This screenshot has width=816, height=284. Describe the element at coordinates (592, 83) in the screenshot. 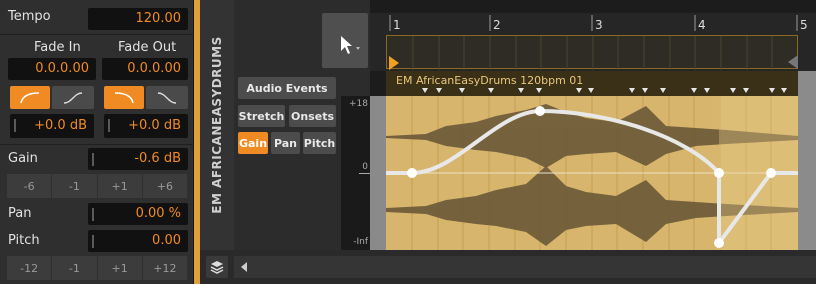

I see `clip-header: EM AfricanEasyDrums 120bpm 01` at that location.